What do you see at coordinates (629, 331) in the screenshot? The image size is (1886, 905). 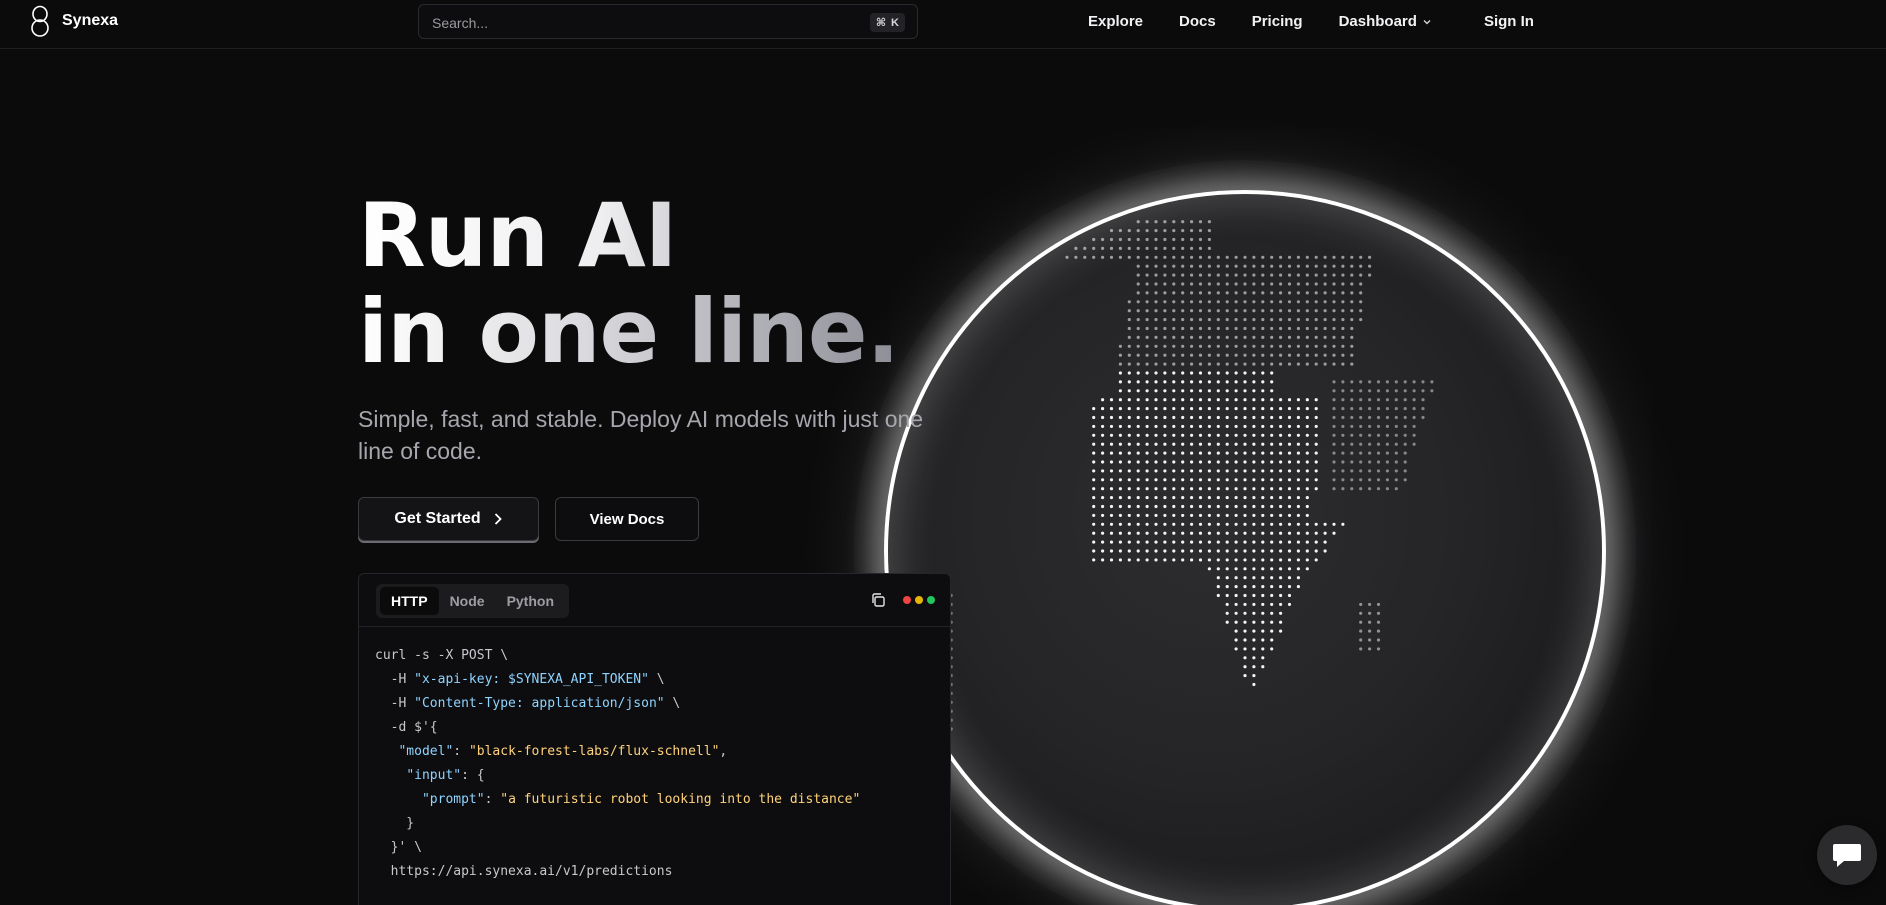 I see `headline-line-2: in one line.` at bounding box center [629, 331].